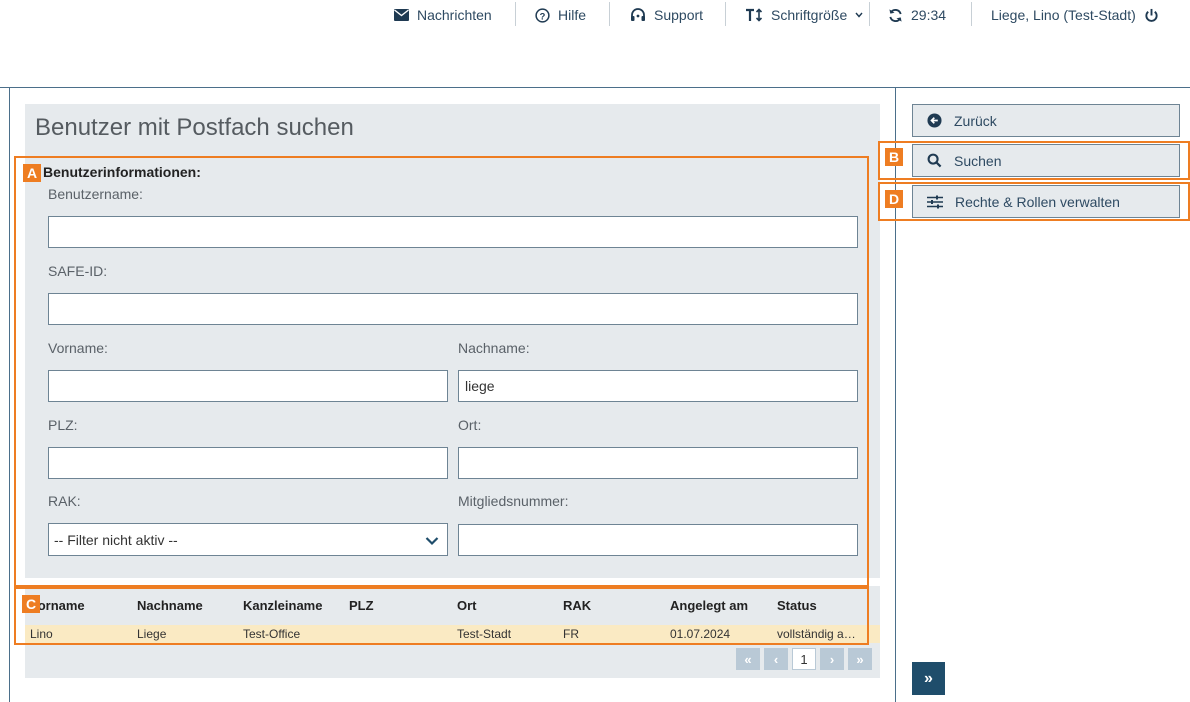 The height and width of the screenshot is (702, 1190). I want to click on power-icon, so click(1151, 15).